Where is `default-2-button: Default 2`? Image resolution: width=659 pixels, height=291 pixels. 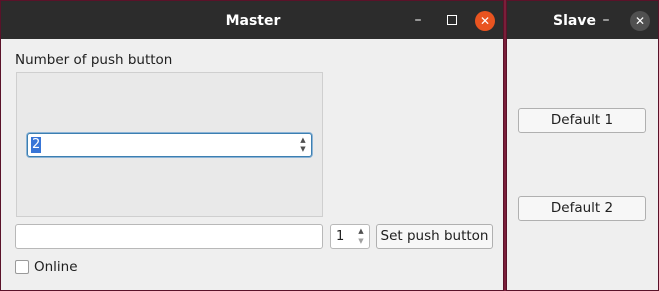 default-2-button: Default 2 is located at coordinates (582, 208).